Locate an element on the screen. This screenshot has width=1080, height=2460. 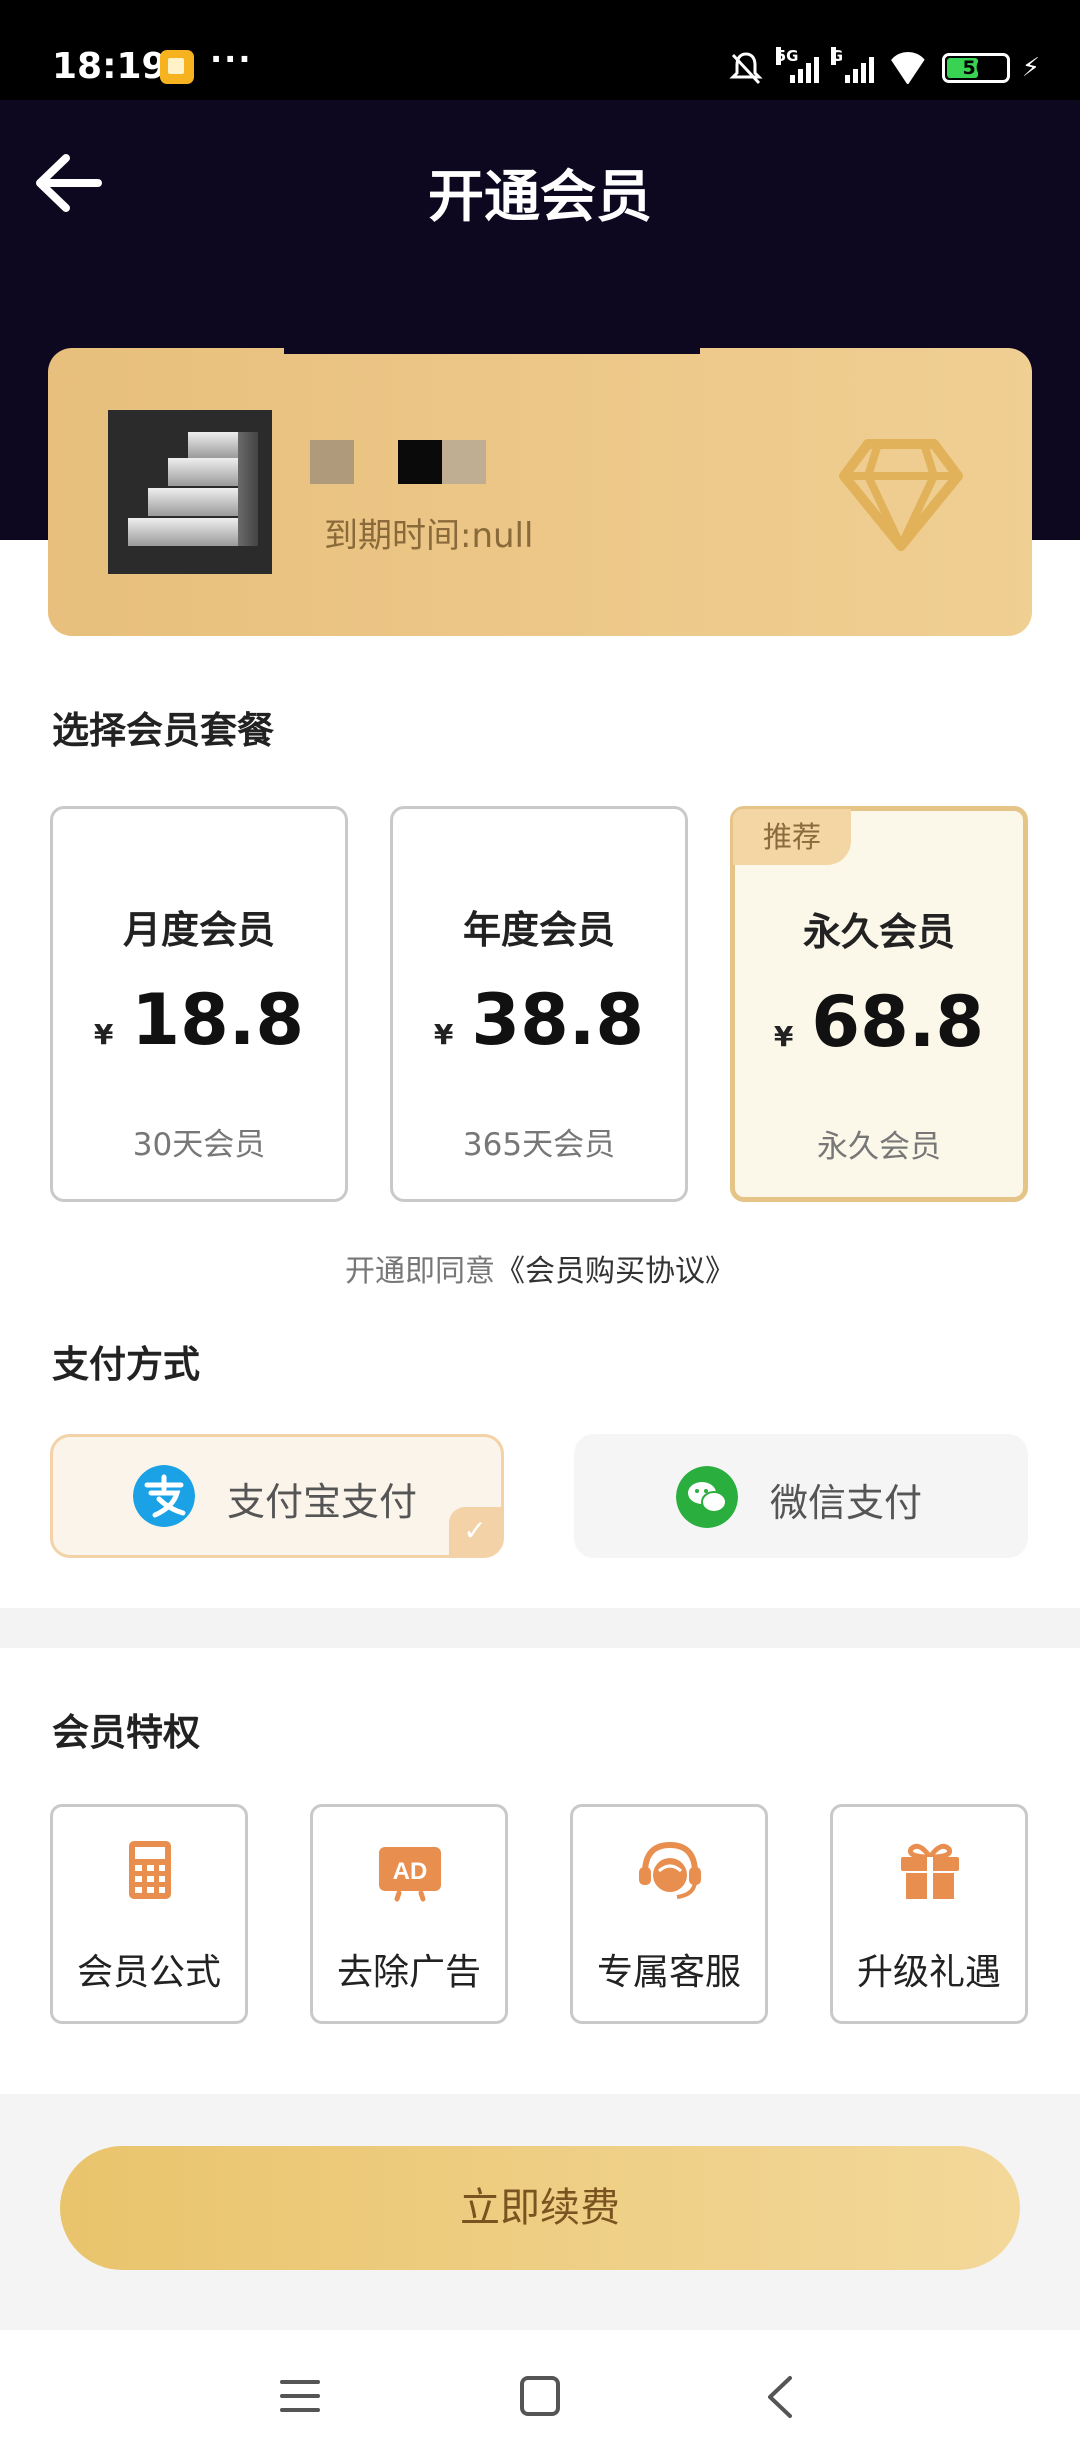
plan-desc: 365天会员 is located at coordinates (539, 1145).